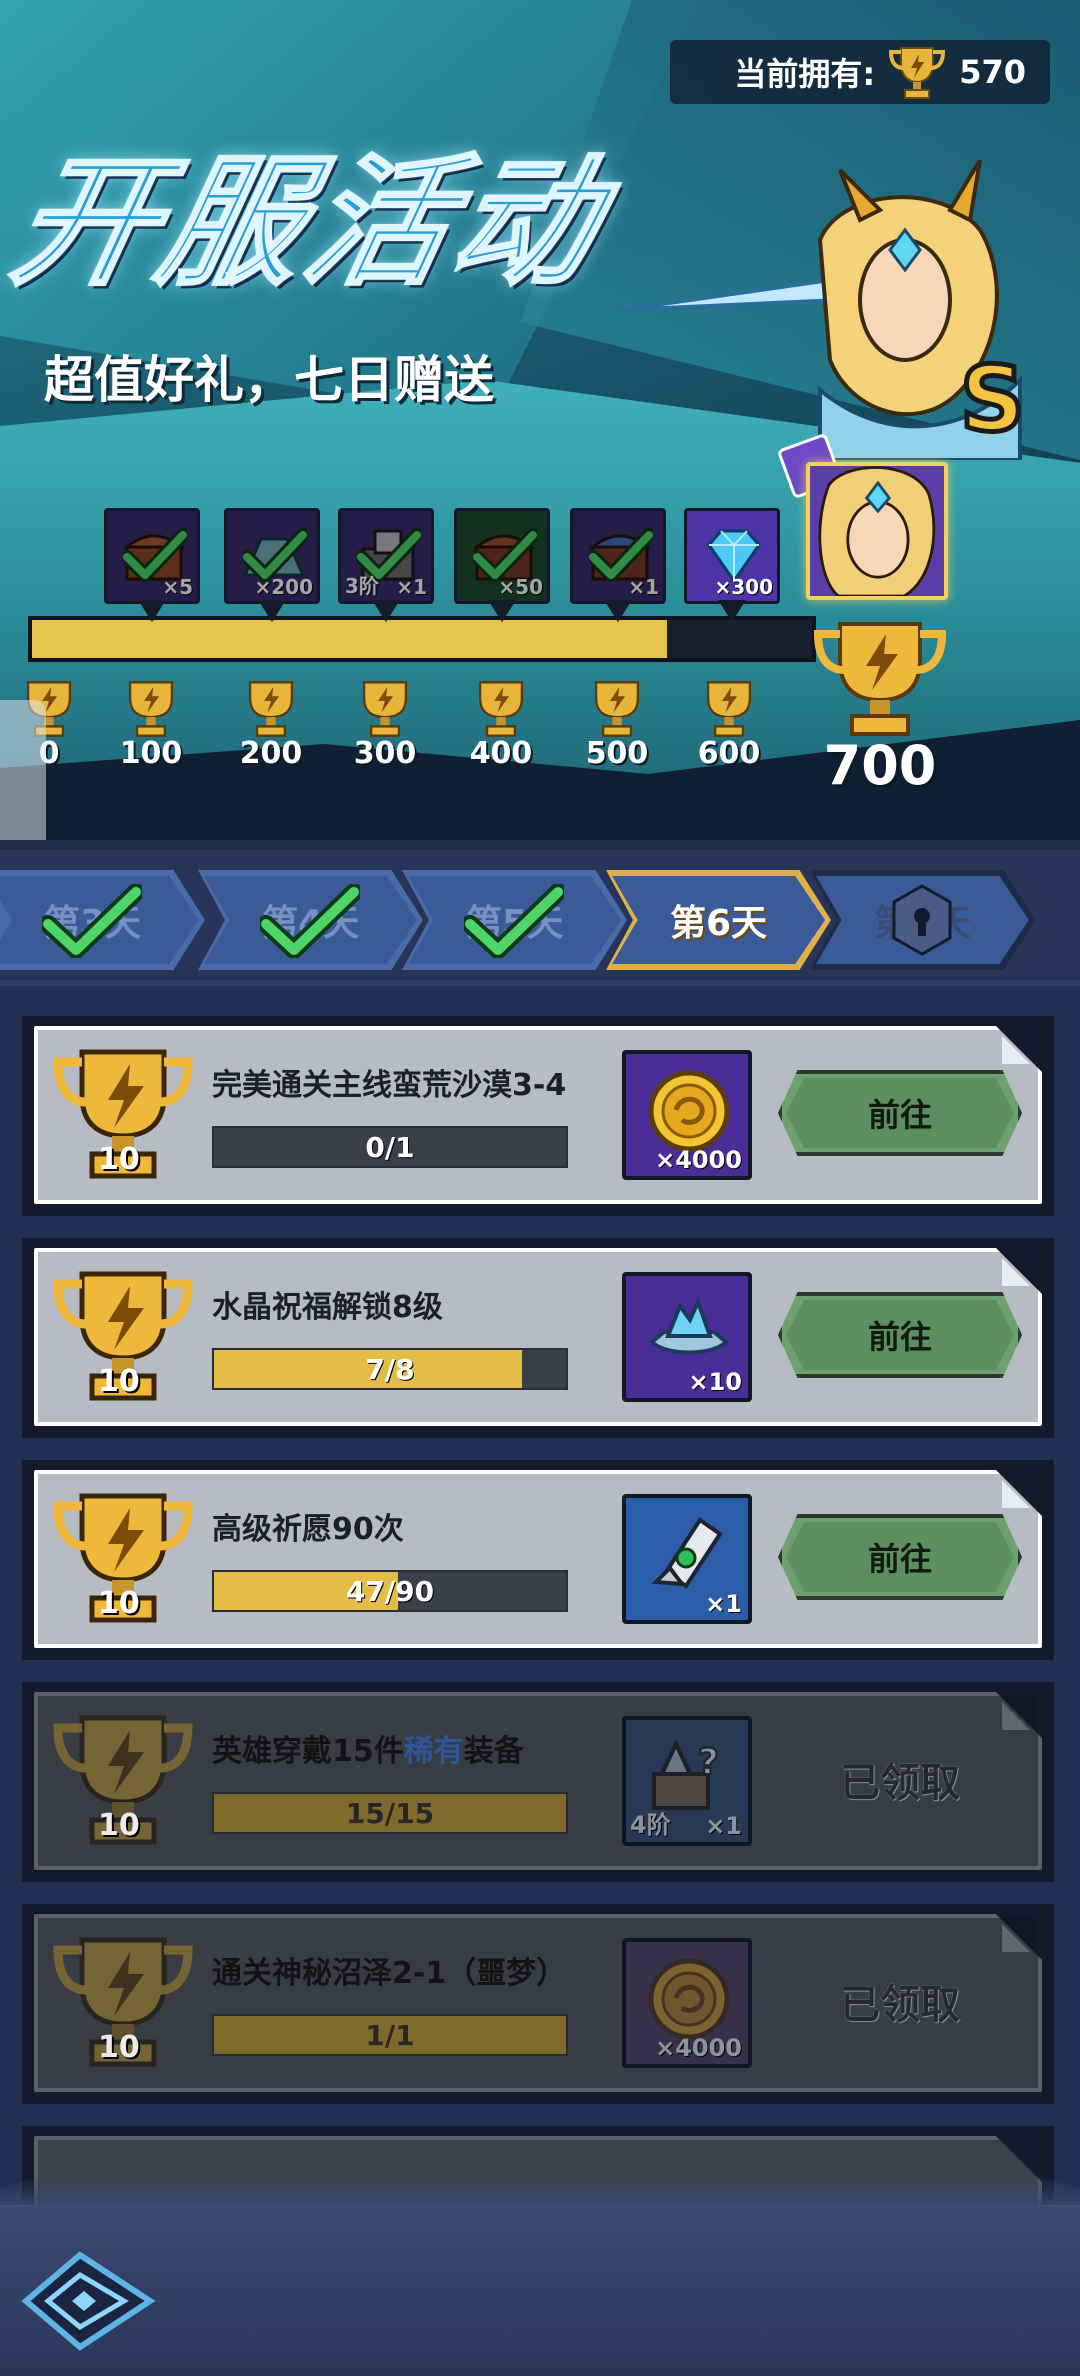  I want to click on event-title: 开服活动, so click(310, 224).